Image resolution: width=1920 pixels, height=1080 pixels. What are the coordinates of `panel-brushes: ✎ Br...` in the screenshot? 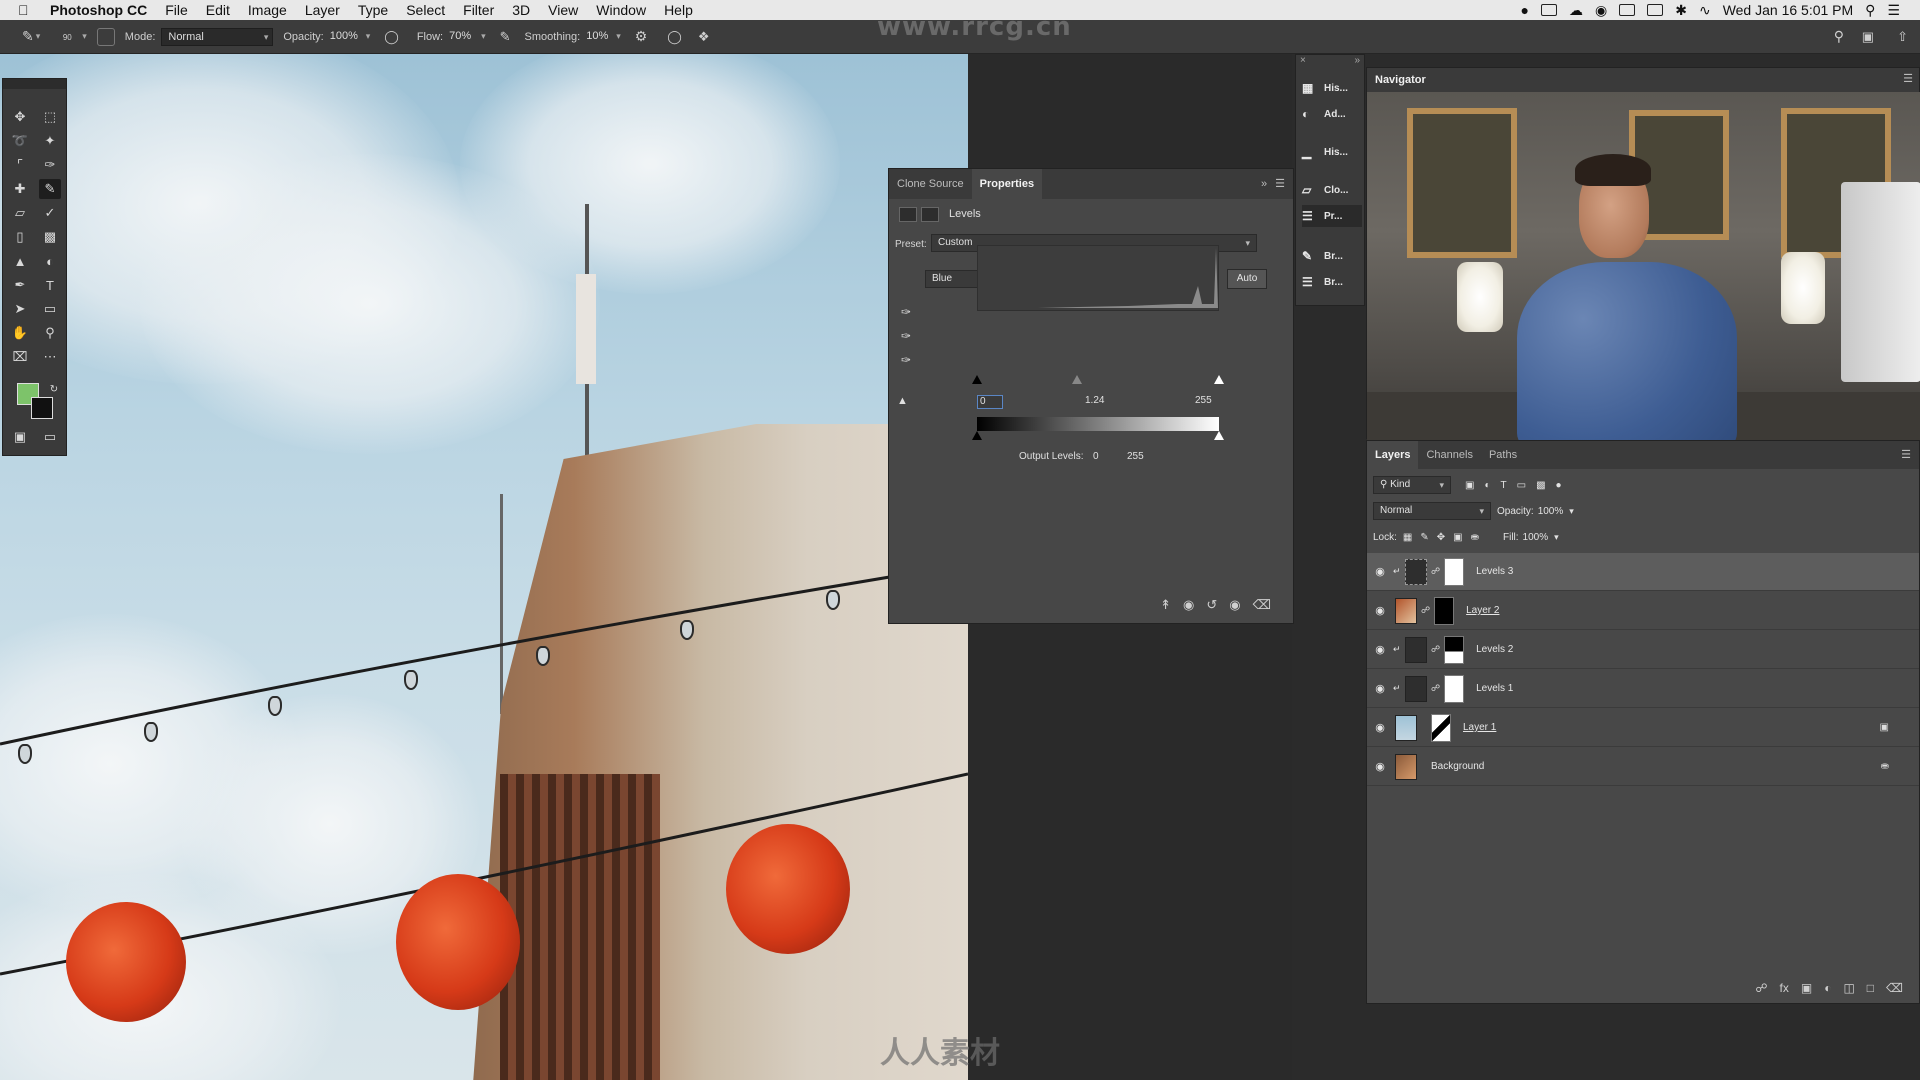 It's located at (1332, 256).